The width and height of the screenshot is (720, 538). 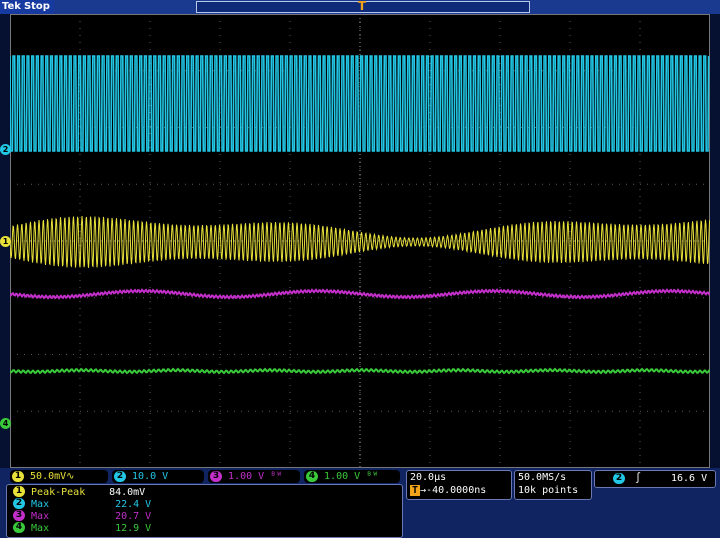 What do you see at coordinates (19, 491) in the screenshot?
I see `meas1-badge: 1` at bounding box center [19, 491].